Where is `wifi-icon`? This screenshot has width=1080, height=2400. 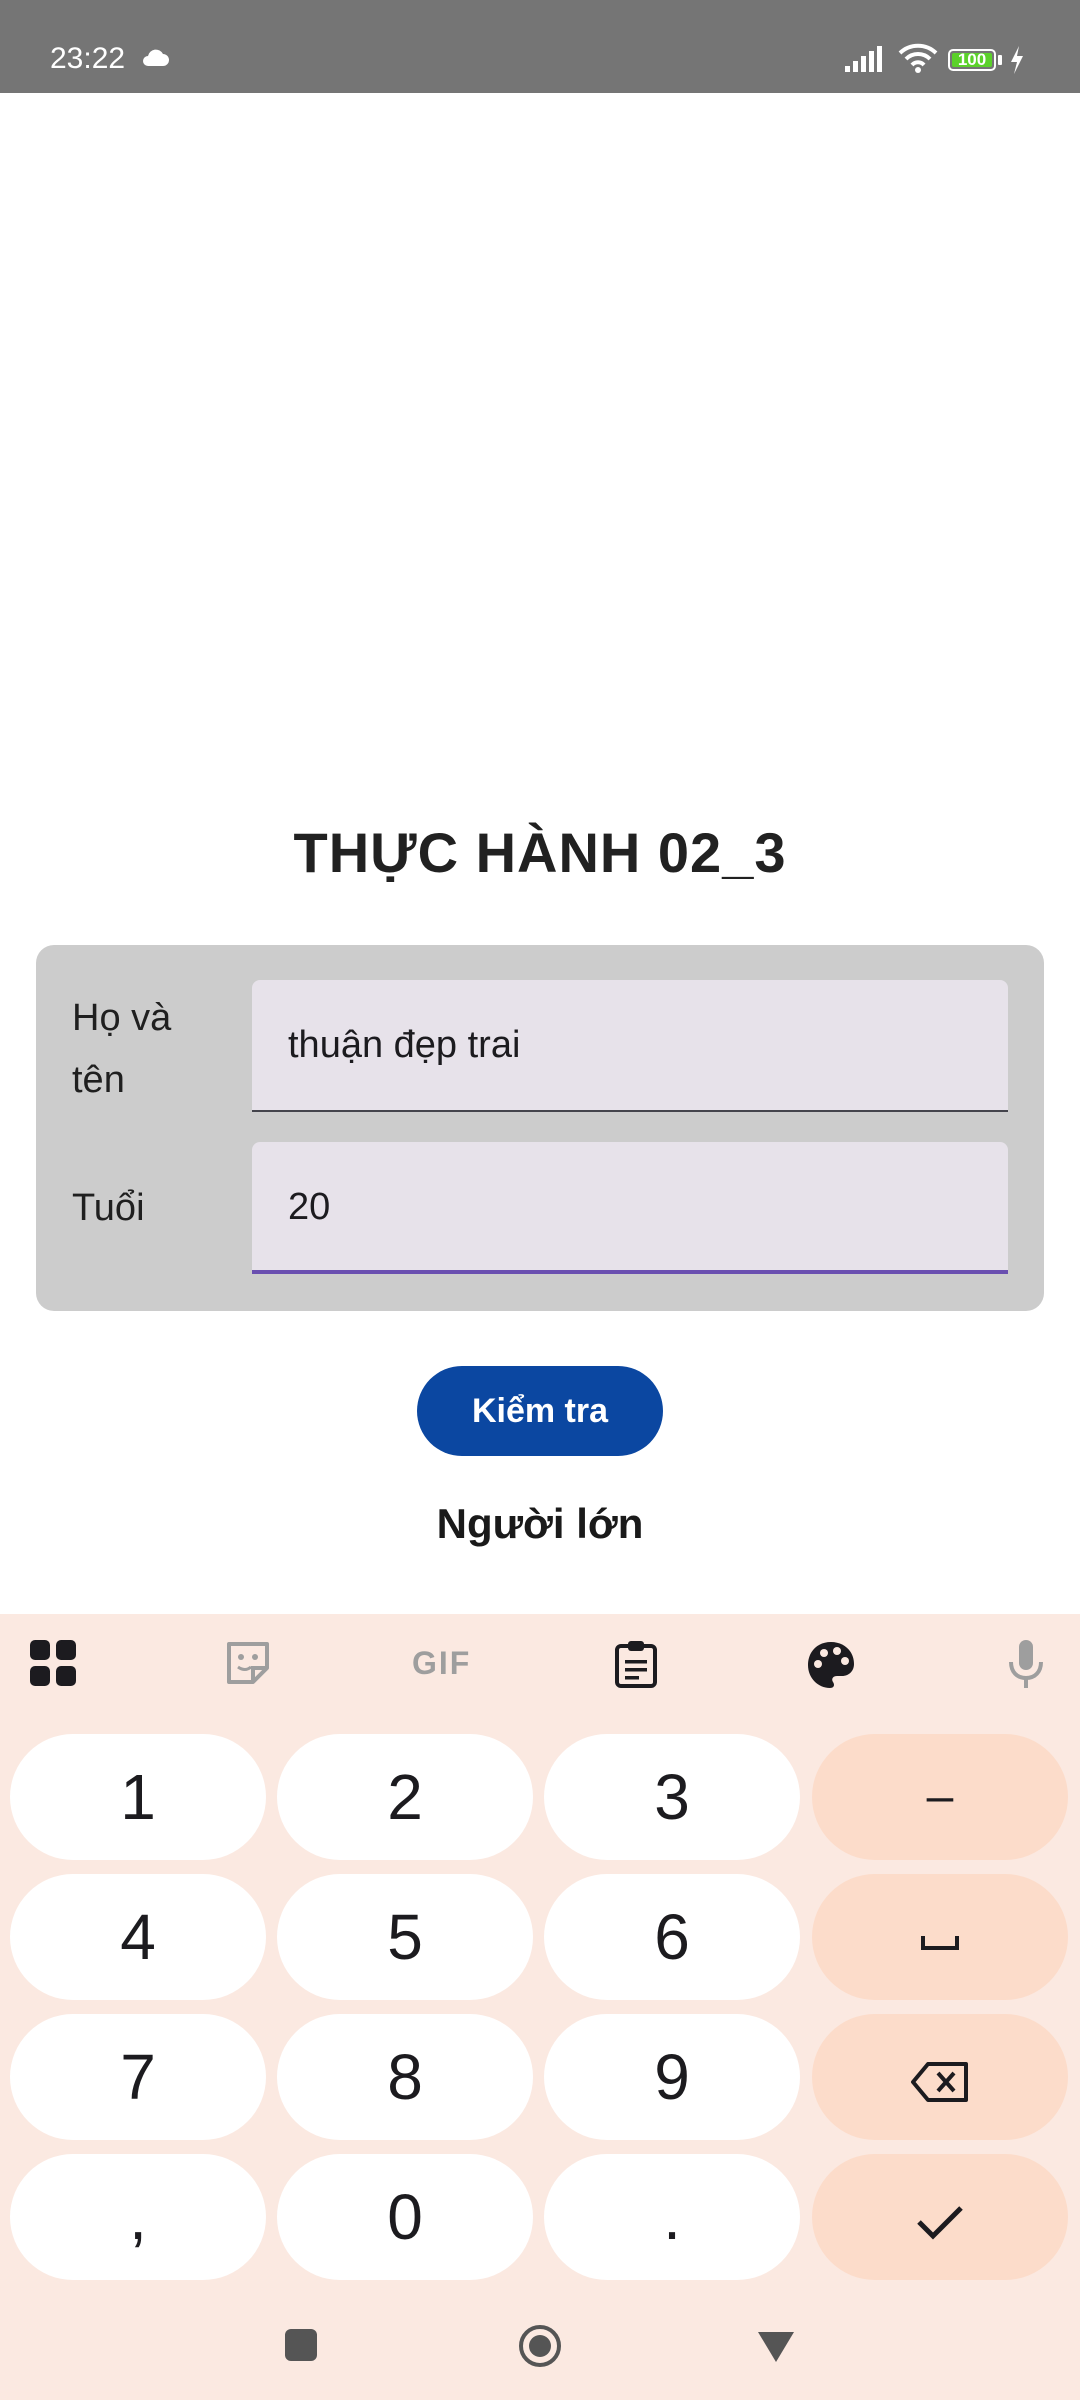 wifi-icon is located at coordinates (918, 58).